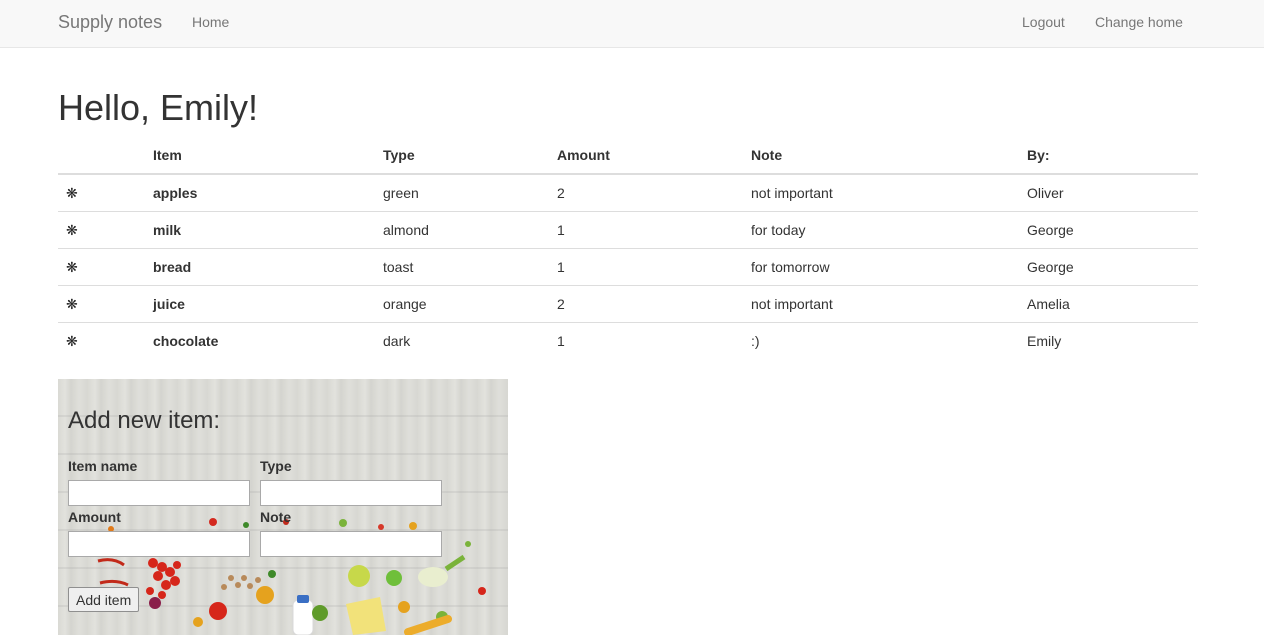  What do you see at coordinates (881, 229) in the screenshot?
I see `cell-note: for today` at bounding box center [881, 229].